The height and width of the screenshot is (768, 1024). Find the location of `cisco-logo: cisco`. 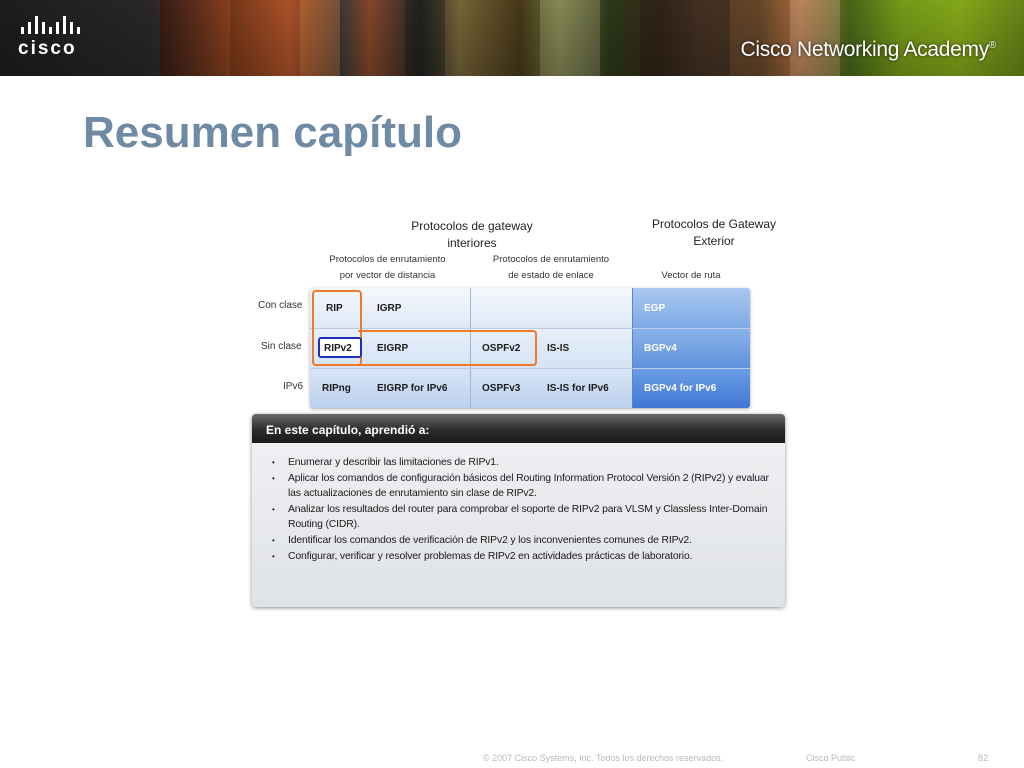

cisco-logo: cisco is located at coordinates (58, 38).